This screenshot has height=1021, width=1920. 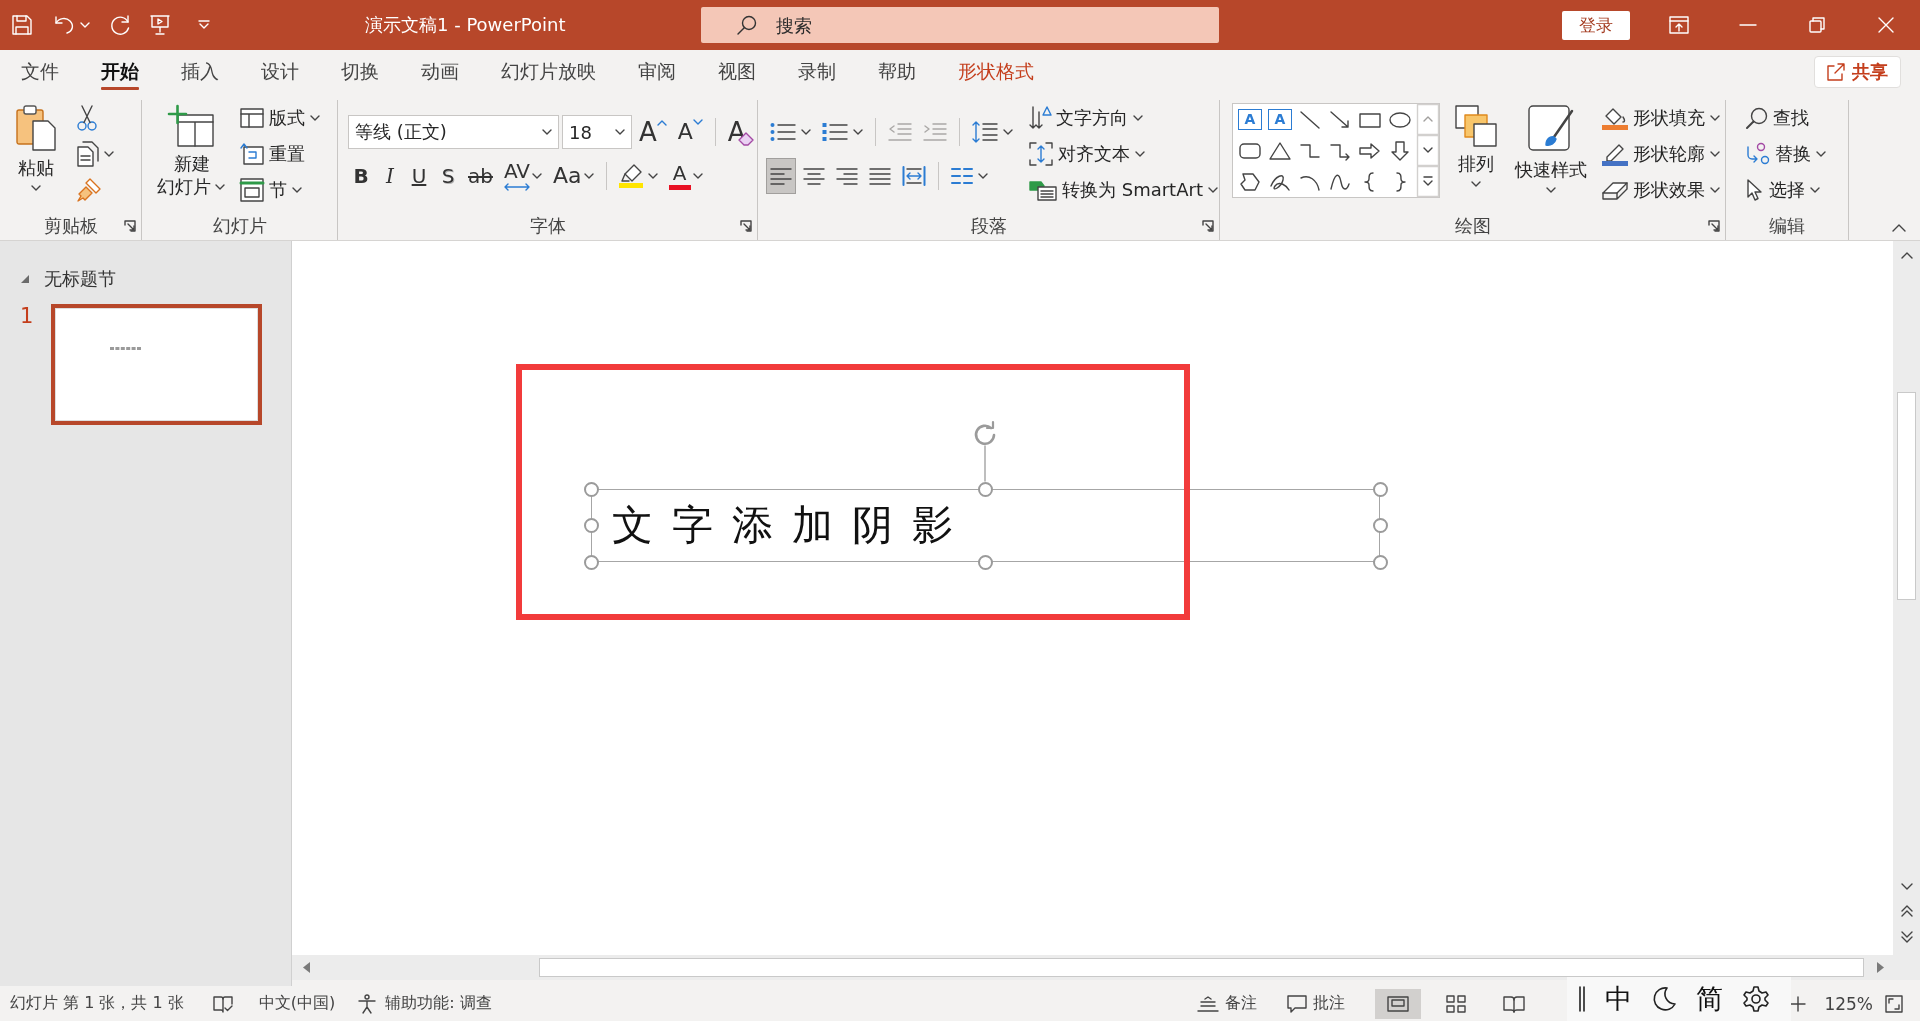 I want to click on layout-icon, so click(x=252, y=118).